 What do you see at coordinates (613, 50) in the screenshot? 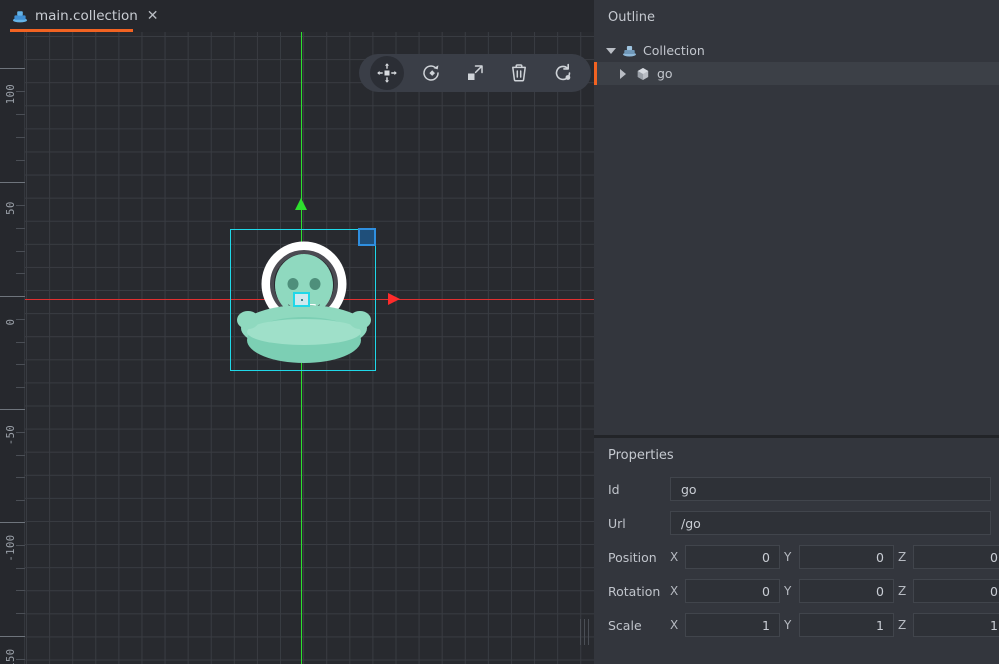
I see `chevron-down-icon` at bounding box center [613, 50].